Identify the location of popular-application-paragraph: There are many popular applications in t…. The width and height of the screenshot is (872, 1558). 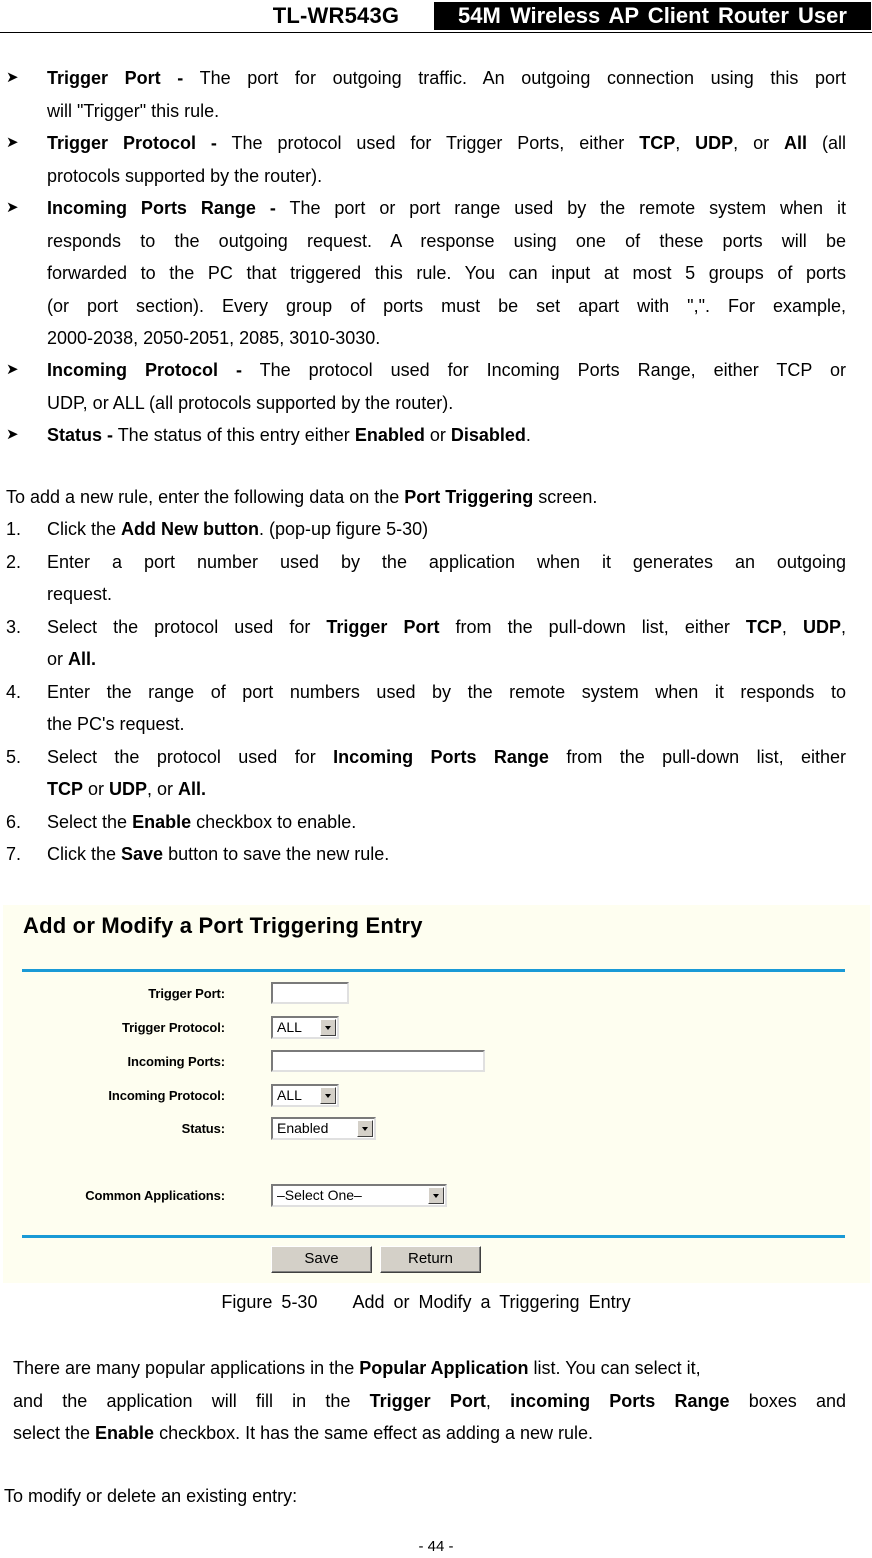
(429, 1400).